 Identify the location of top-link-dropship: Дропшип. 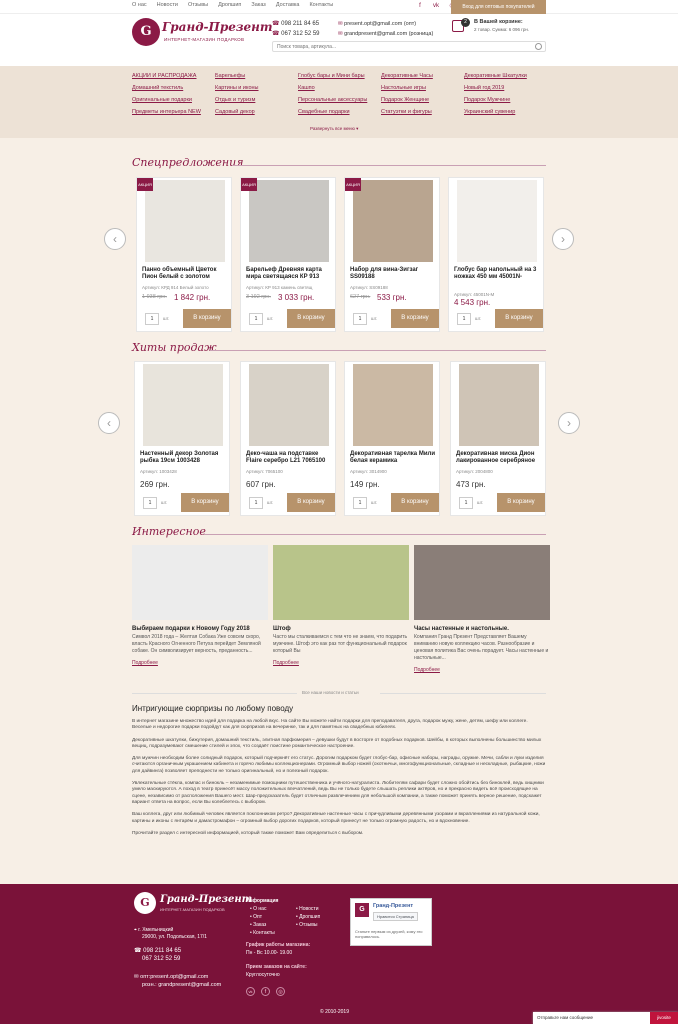
(229, 5).